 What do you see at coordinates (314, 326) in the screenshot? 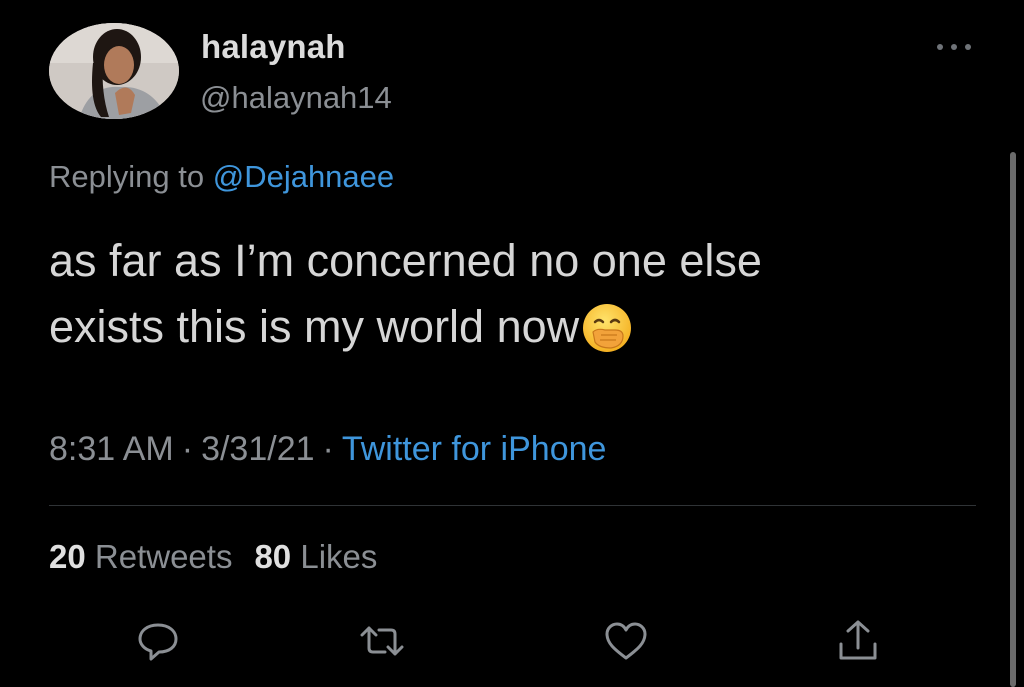
I see `tweet-text-line-2: exists this is my world now` at bounding box center [314, 326].